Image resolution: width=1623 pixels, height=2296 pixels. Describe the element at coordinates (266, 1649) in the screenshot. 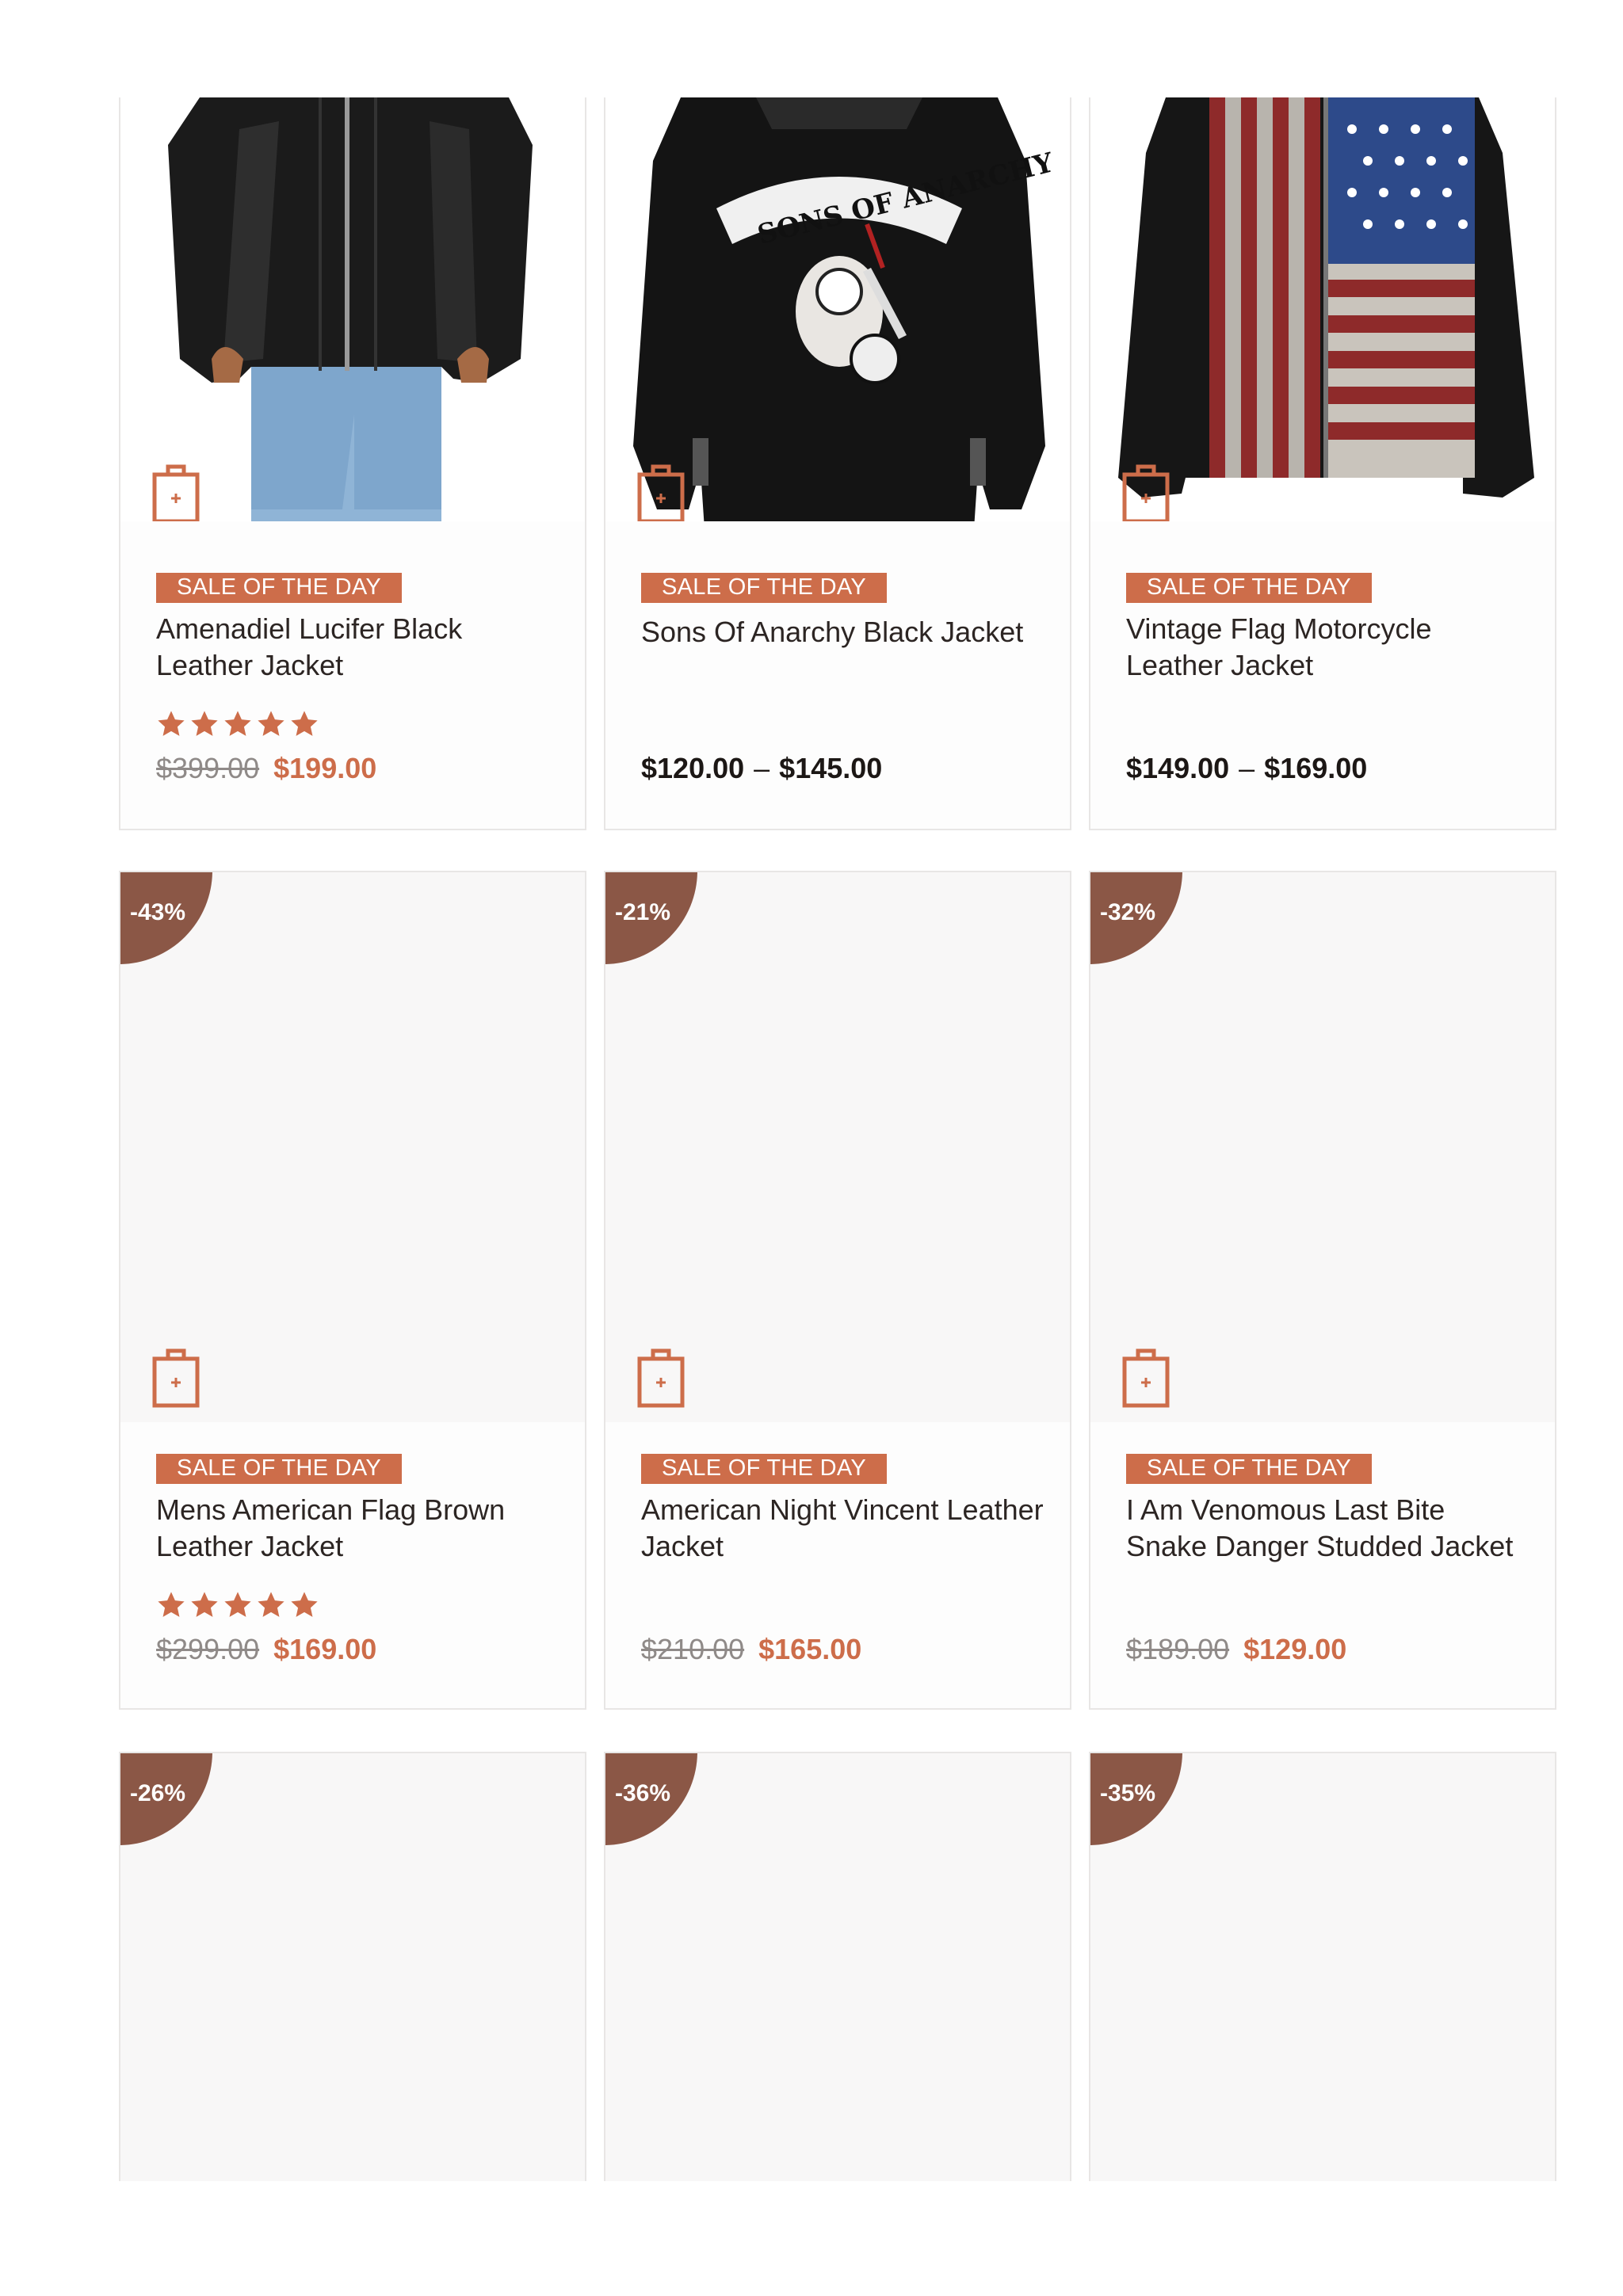

I see `product-price: $299.00 $169.00` at that location.